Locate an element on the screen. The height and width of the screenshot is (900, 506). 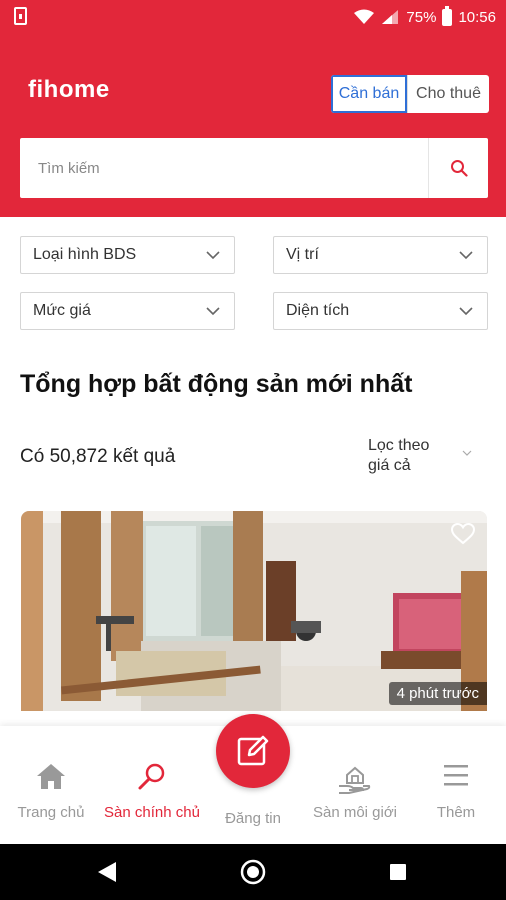
edit-icon is located at coordinates (253, 750).